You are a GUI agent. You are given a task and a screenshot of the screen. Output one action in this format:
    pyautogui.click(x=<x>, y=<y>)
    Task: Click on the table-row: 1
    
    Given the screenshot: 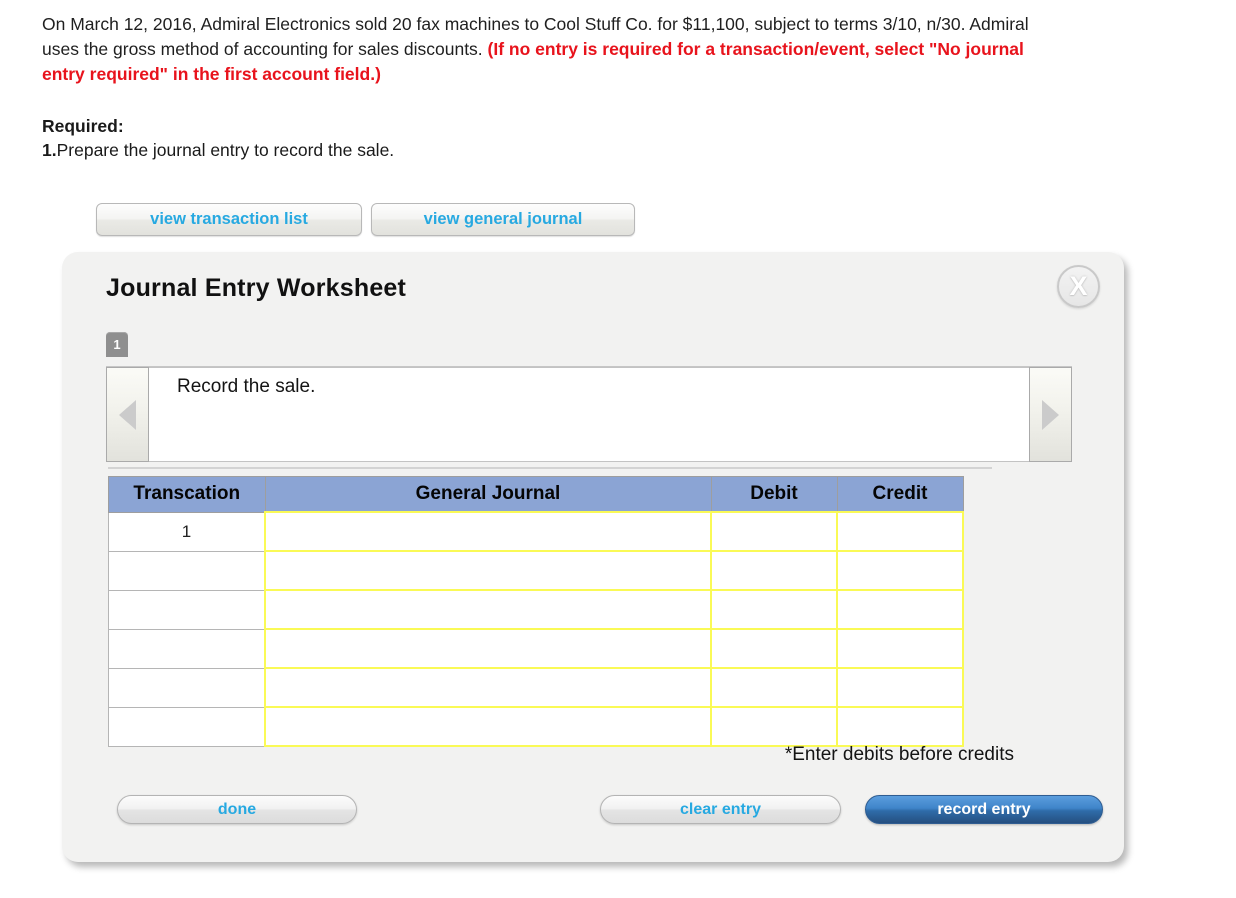 What is the action you would take?
    pyautogui.click(x=536, y=531)
    